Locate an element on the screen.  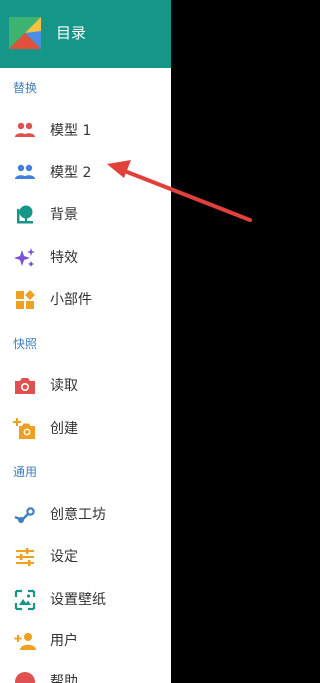
menu-item-help: 帮助 is located at coordinates (85, 673).